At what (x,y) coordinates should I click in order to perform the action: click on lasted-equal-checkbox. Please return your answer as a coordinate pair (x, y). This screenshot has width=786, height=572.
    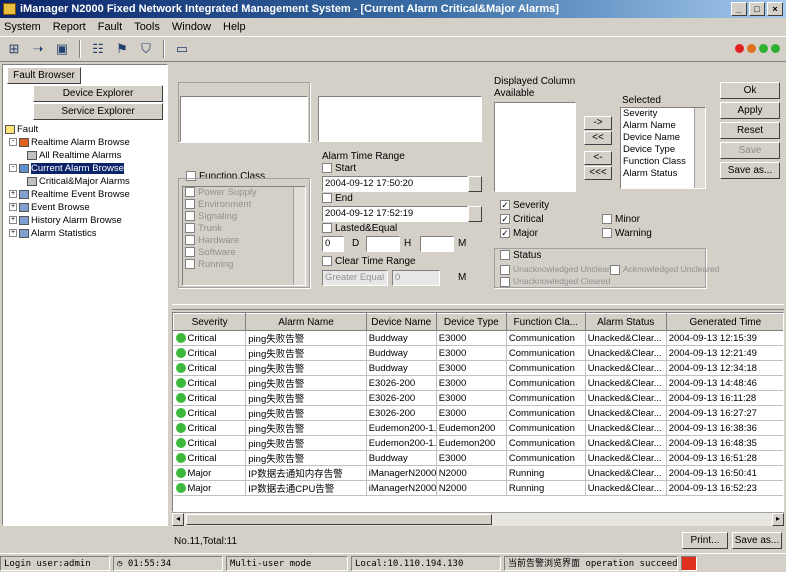
    Looking at the image, I should click on (327, 228).